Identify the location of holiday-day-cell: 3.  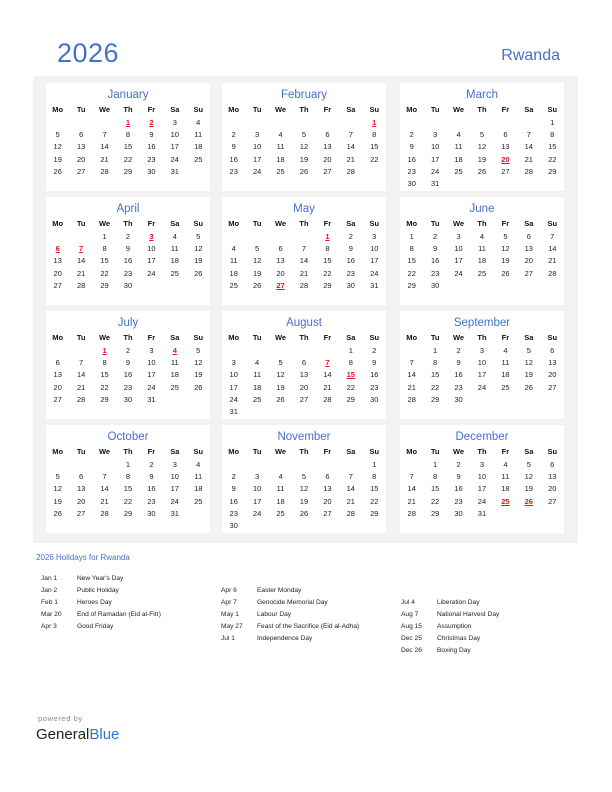
(151, 236).